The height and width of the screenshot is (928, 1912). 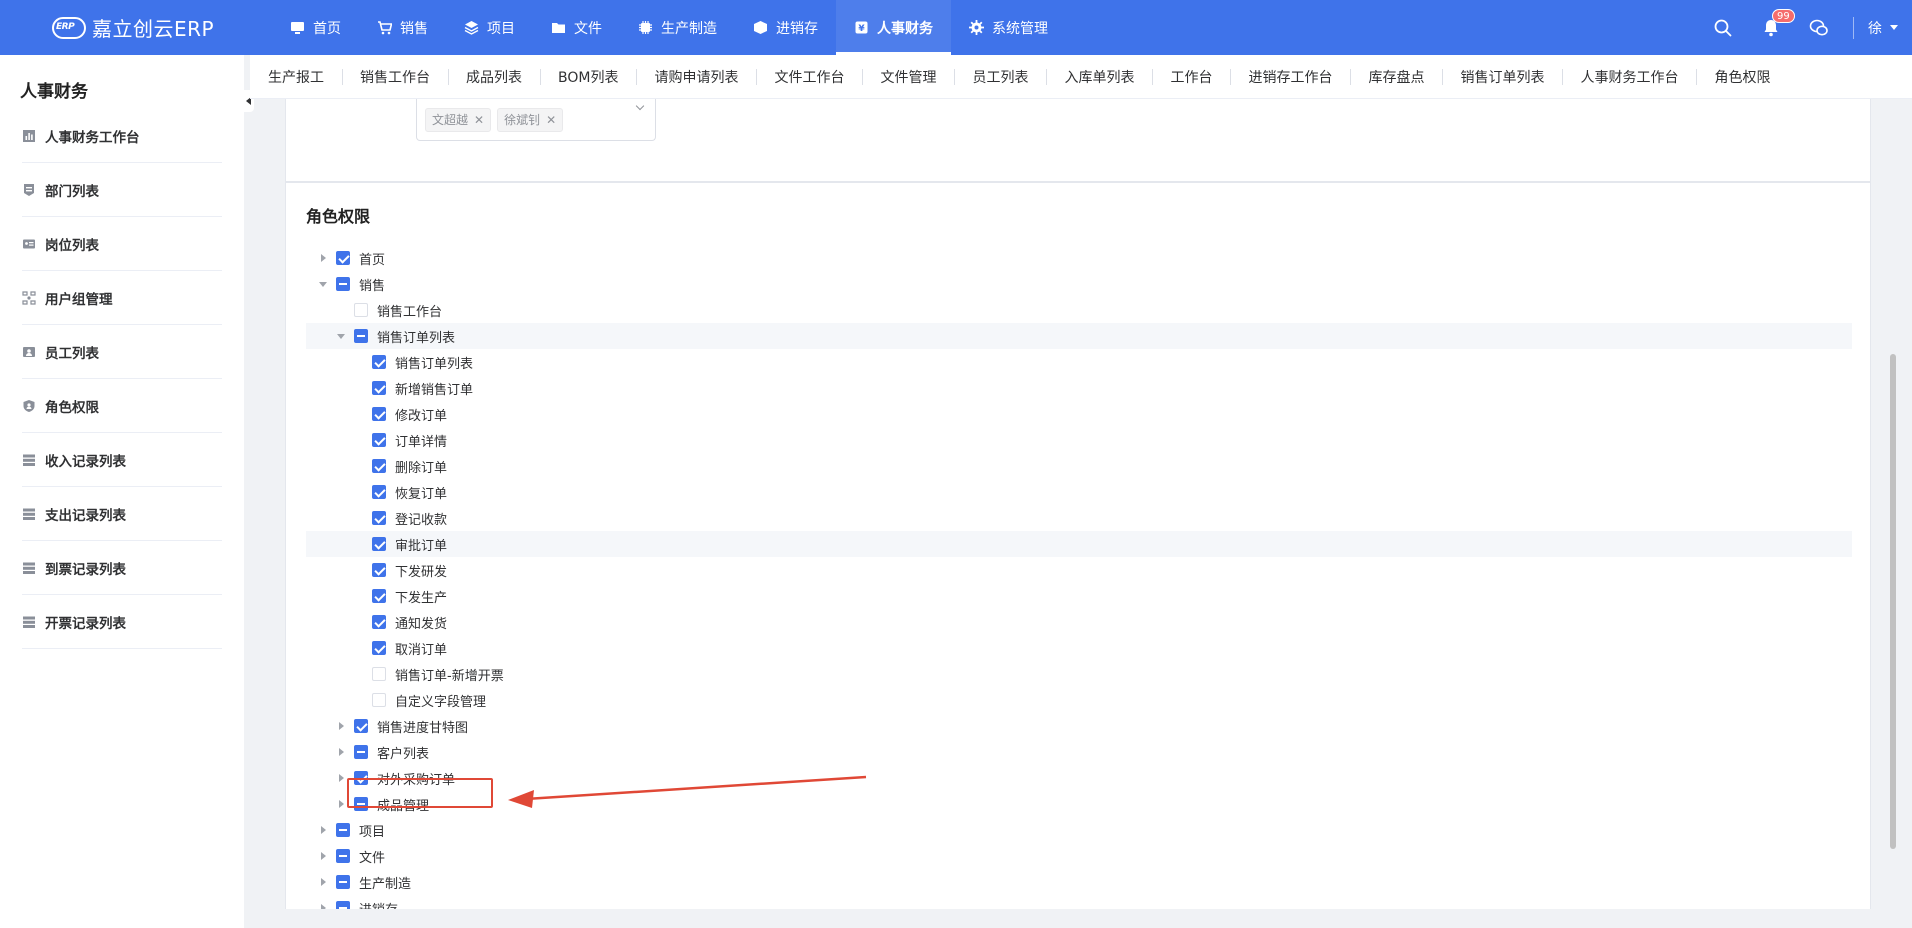 I want to click on tab-4: 请购申请列表, so click(x=696, y=77).